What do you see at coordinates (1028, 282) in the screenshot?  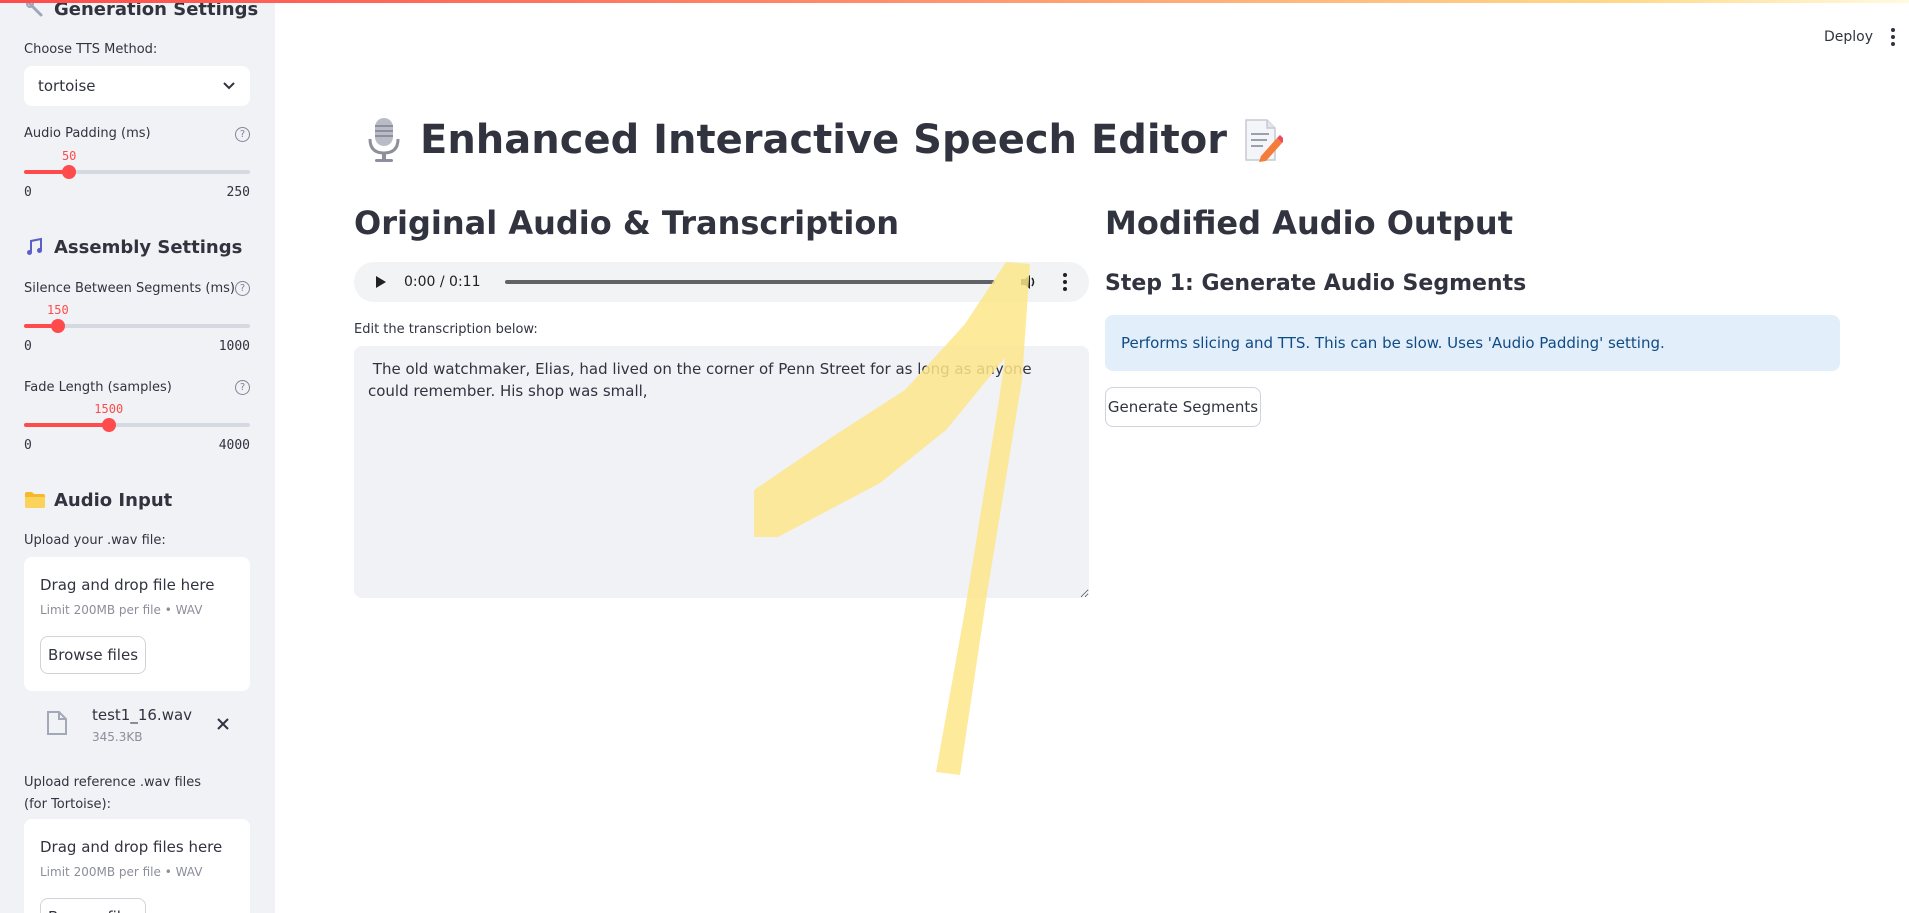 I see `volume-icon` at bounding box center [1028, 282].